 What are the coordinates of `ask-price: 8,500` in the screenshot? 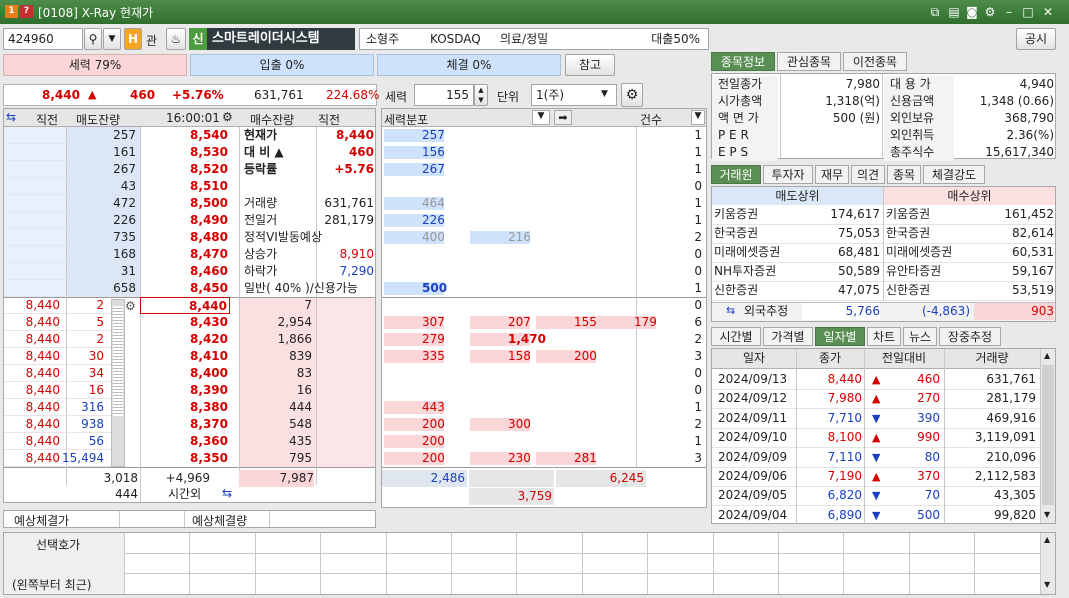 It's located at (185, 203).